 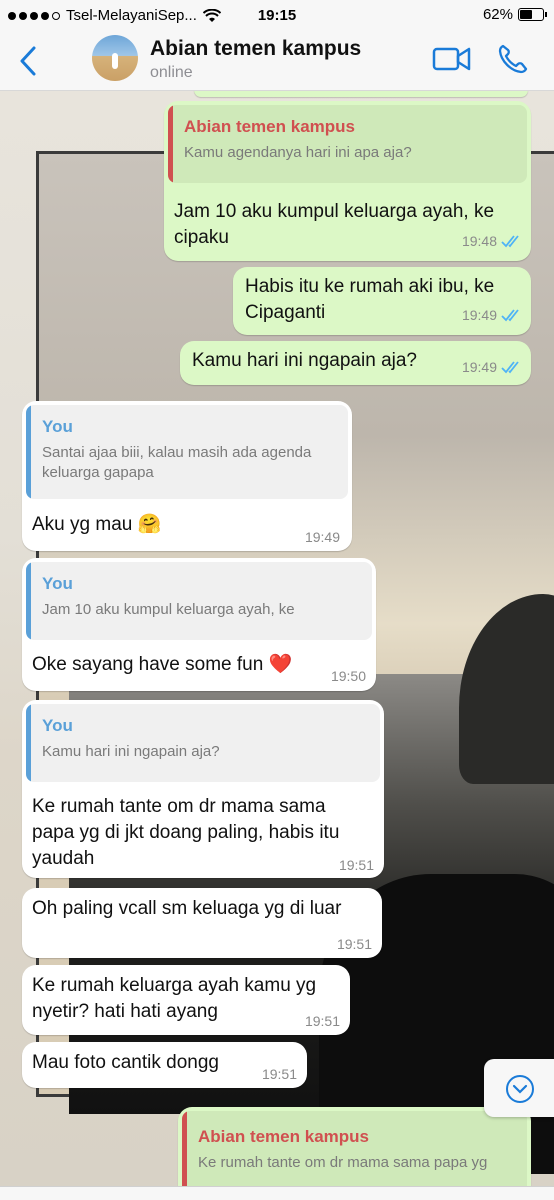 I want to click on message-text: Mau foto cantik dongg, so click(x=125, y=1062).